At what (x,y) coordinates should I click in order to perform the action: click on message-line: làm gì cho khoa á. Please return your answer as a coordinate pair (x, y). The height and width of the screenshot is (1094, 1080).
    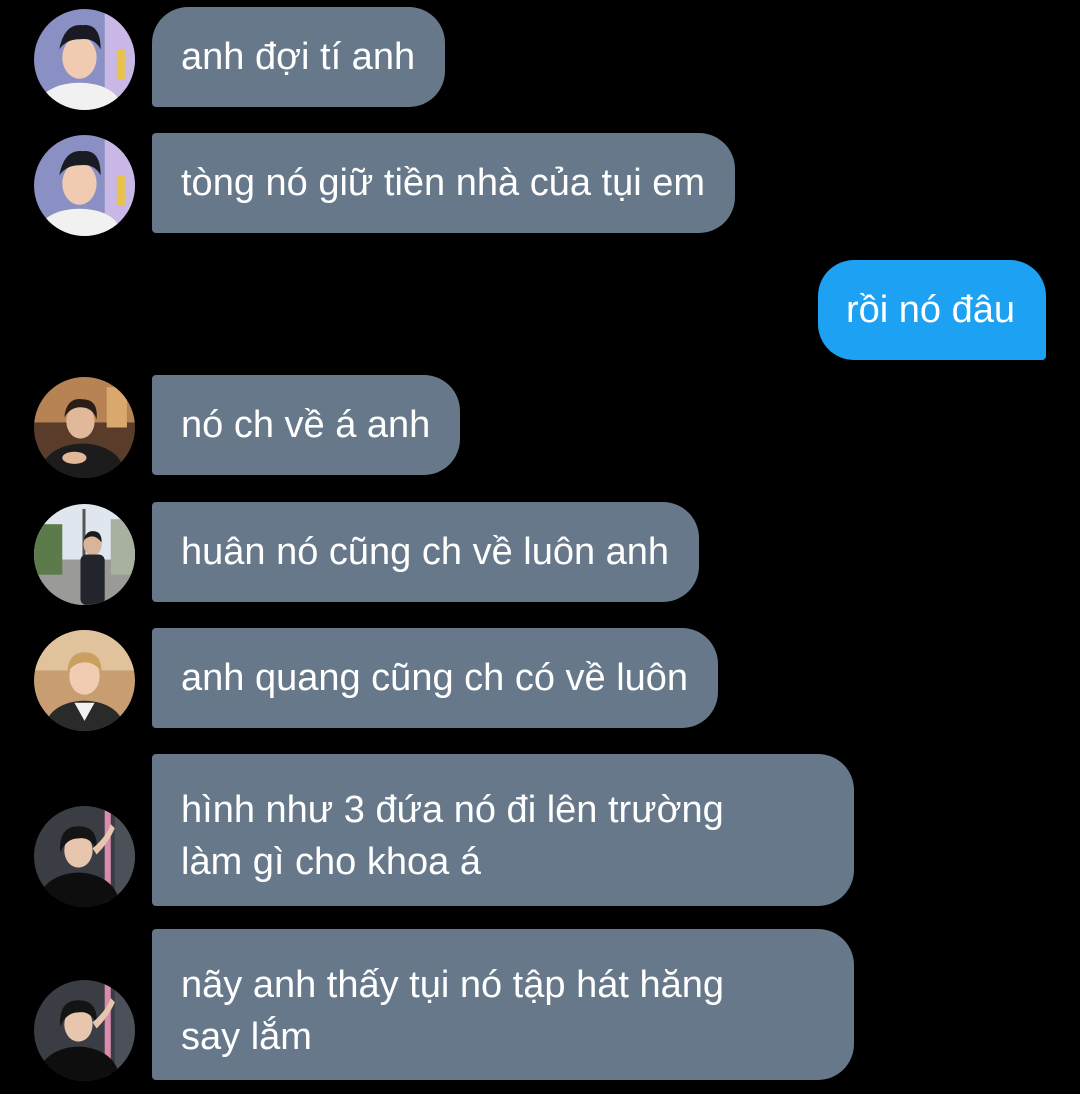
    Looking at the image, I should click on (331, 862).